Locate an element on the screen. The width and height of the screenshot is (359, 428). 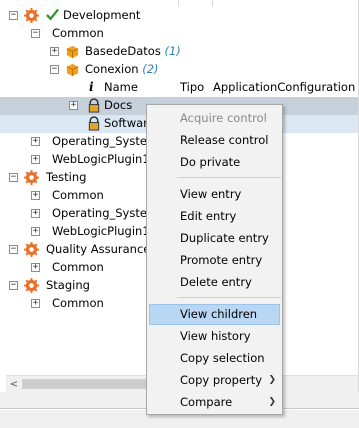
menu-item-label: Copy property is located at coordinates (221, 380).